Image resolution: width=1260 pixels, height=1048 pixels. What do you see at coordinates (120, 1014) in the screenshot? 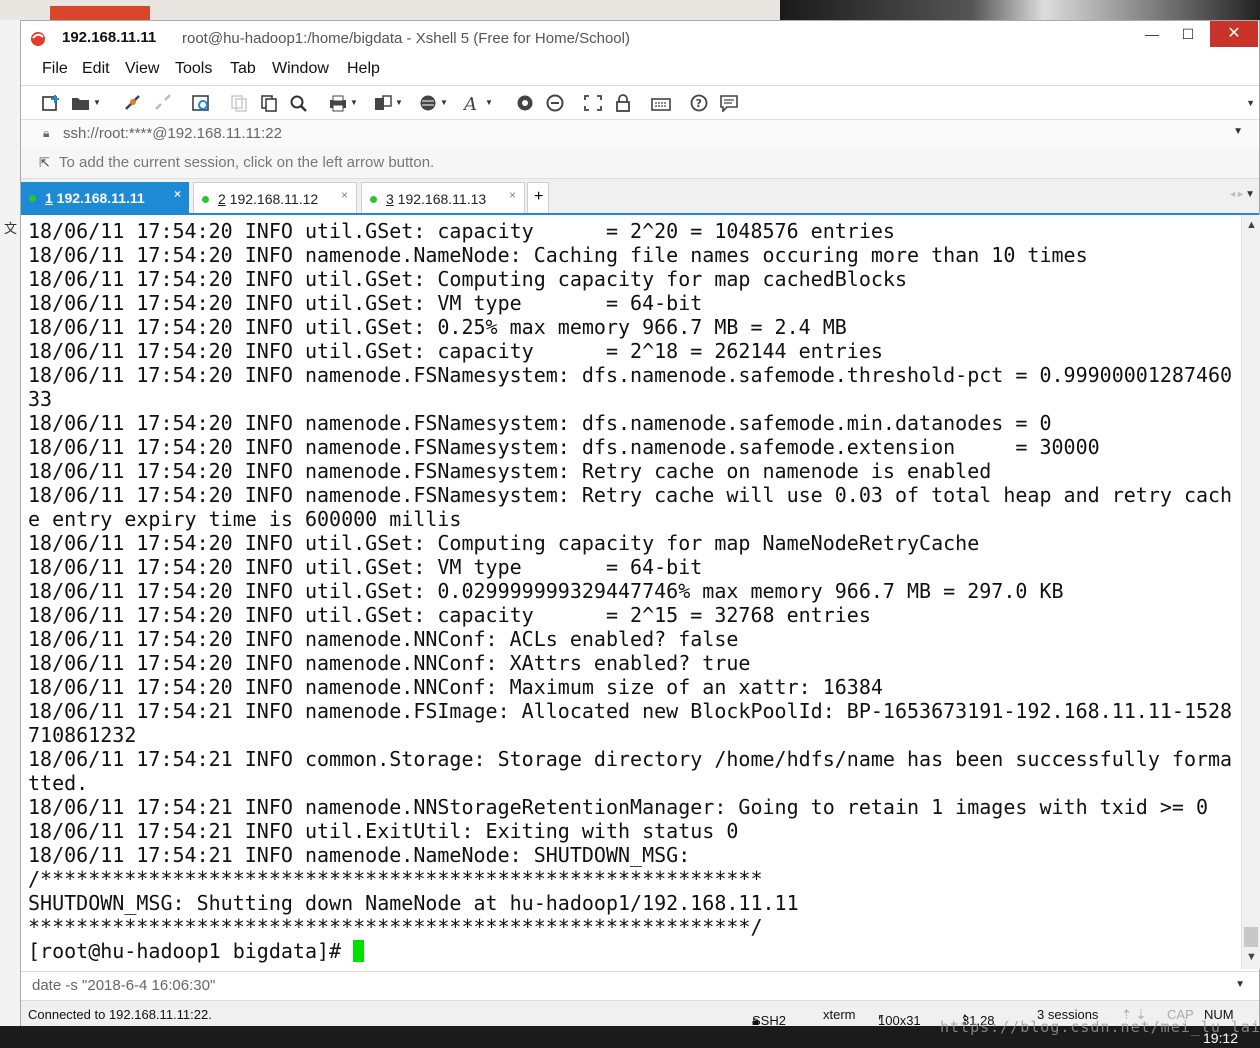
I see `status-connected: Connected to 192.168.11.11:22.` at bounding box center [120, 1014].